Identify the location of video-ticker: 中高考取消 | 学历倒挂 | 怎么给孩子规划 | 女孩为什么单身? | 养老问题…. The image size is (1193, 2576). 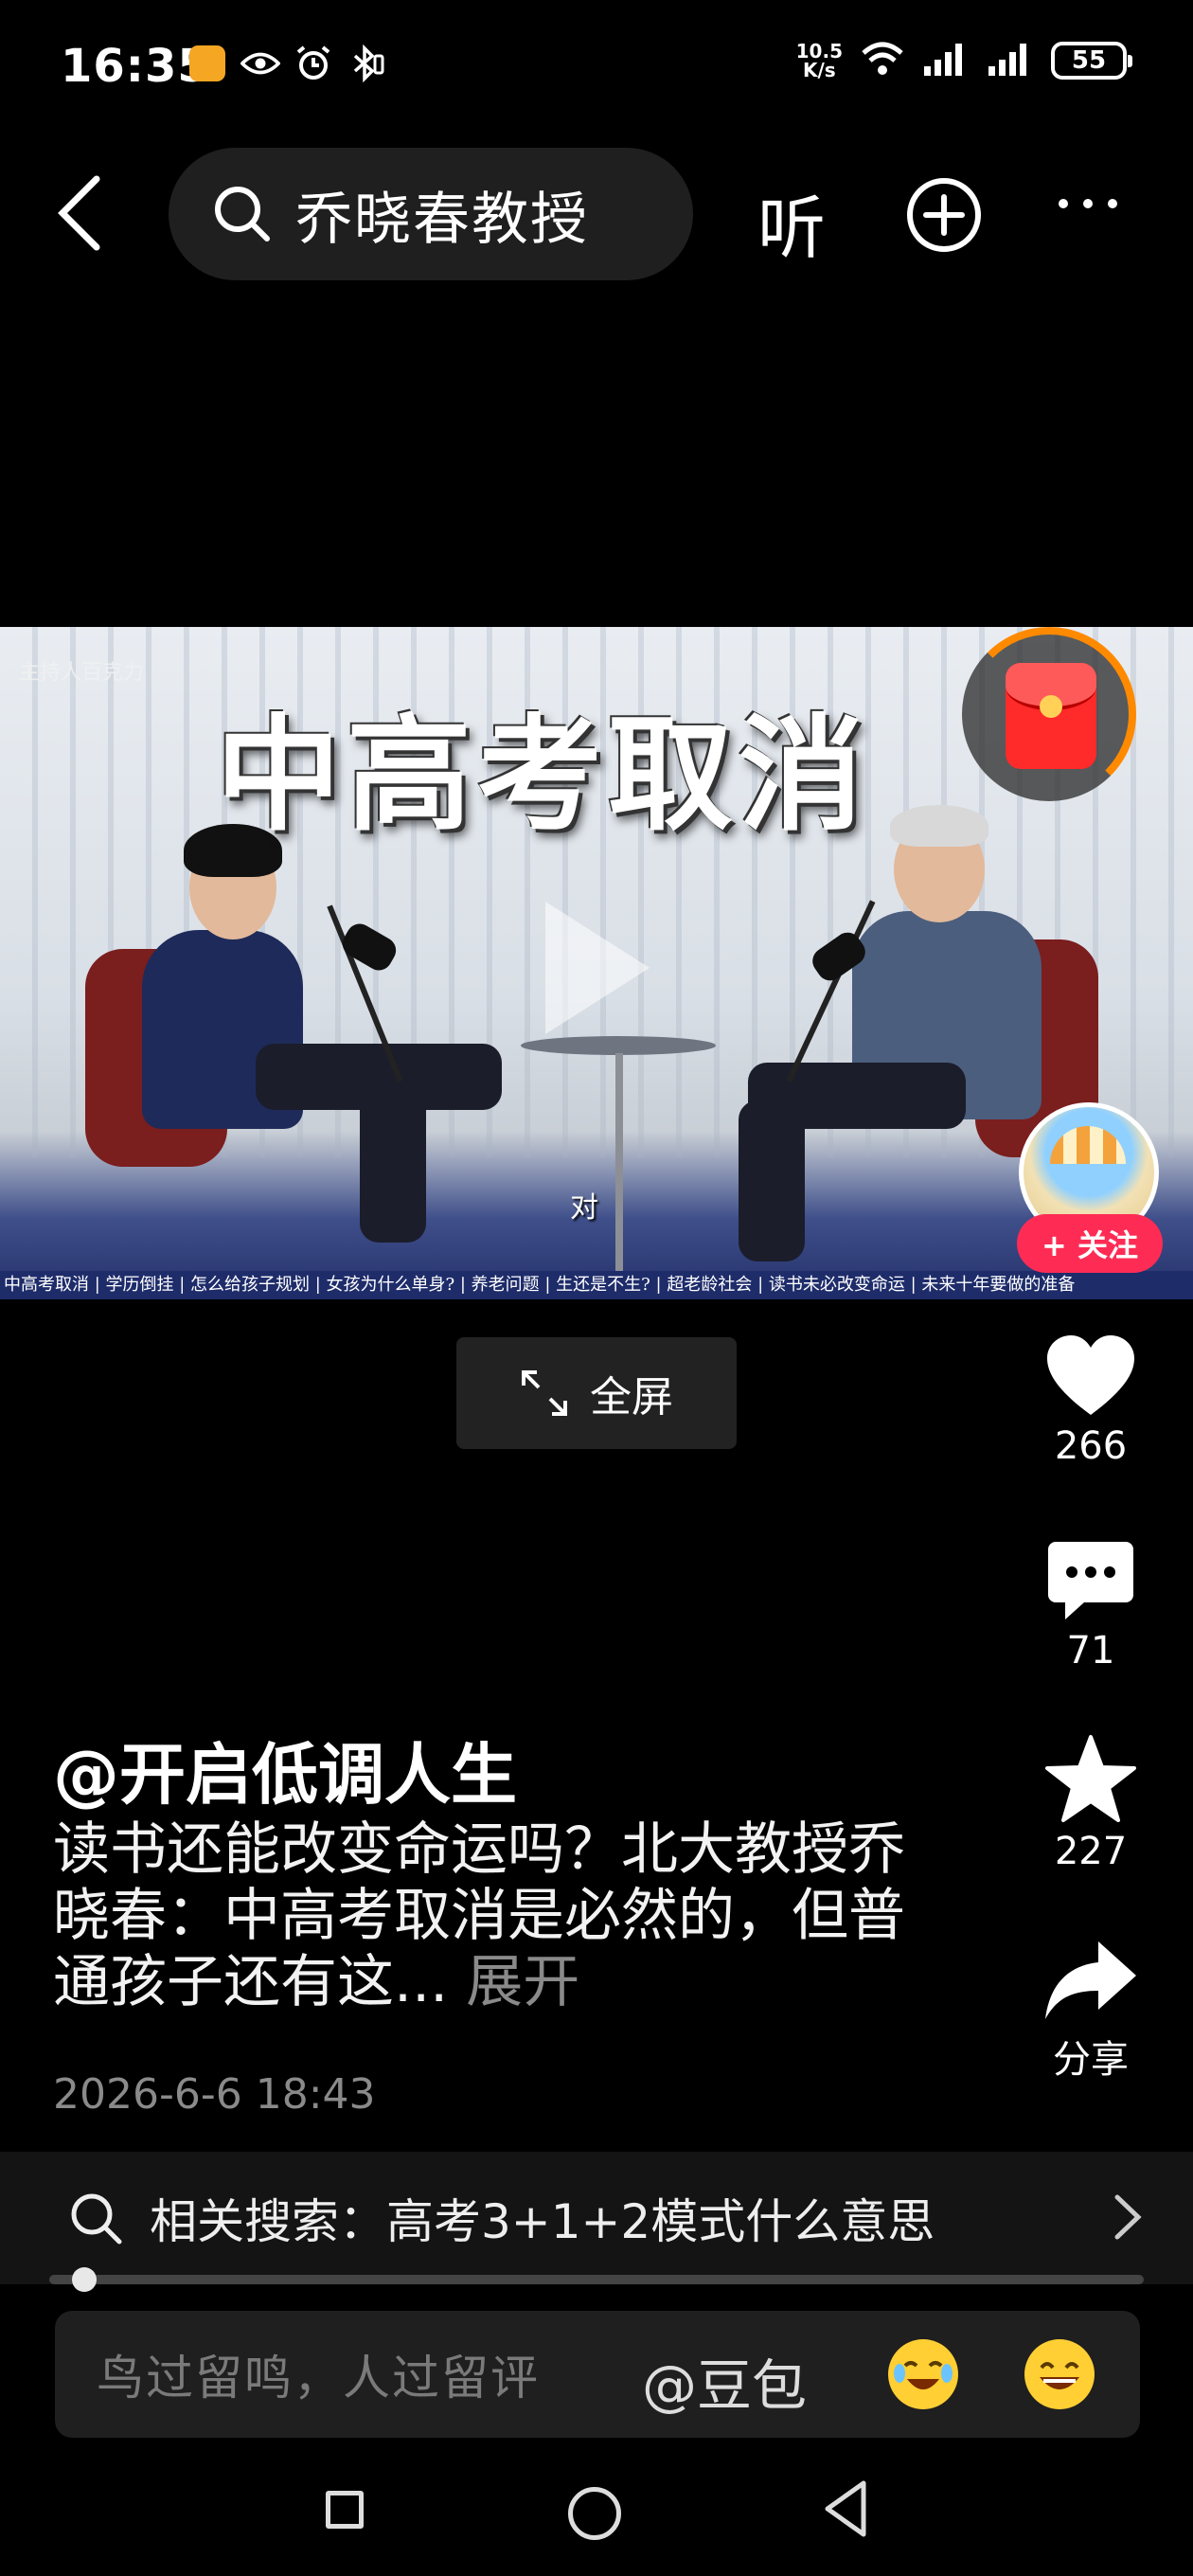
(596, 1285).